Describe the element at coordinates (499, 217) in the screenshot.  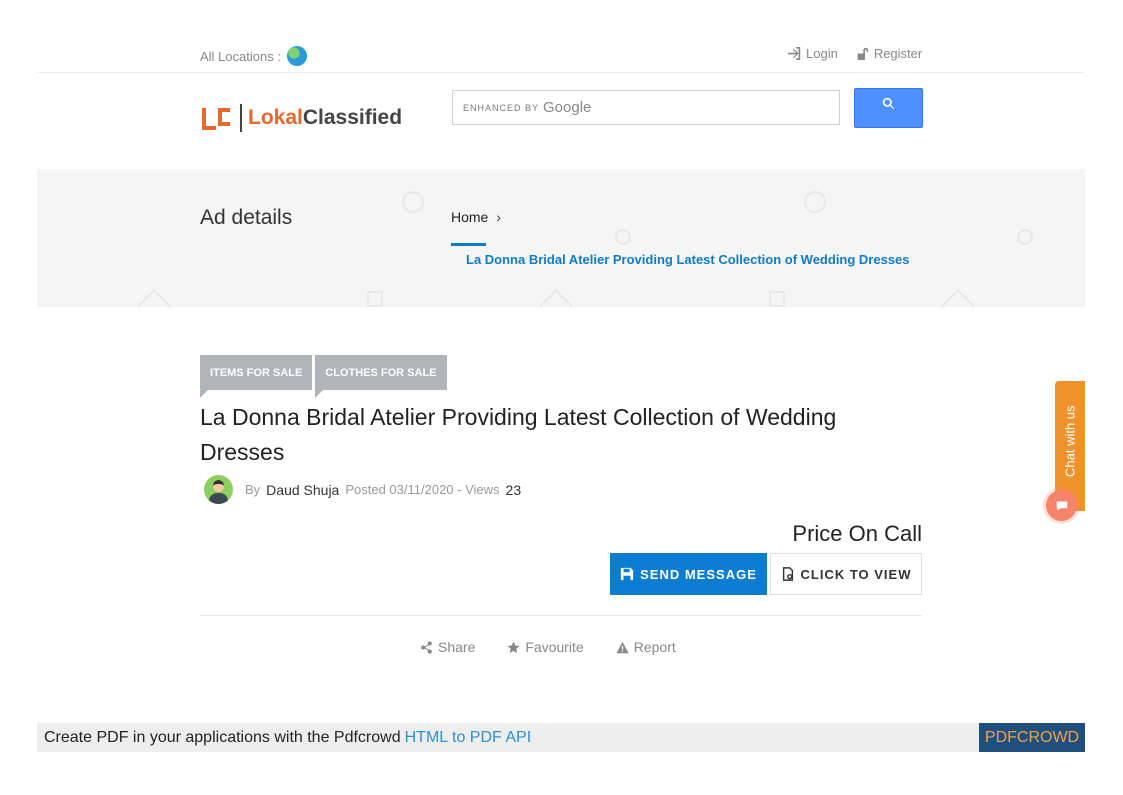
I see `chevron-right-icon: ›` at that location.